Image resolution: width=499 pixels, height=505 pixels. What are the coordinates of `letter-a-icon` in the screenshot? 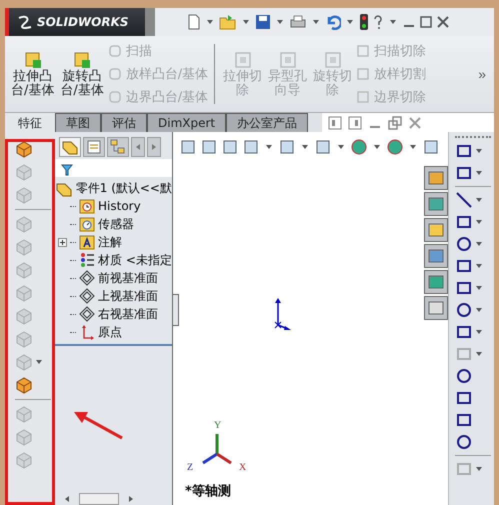 It's located at (87, 242).